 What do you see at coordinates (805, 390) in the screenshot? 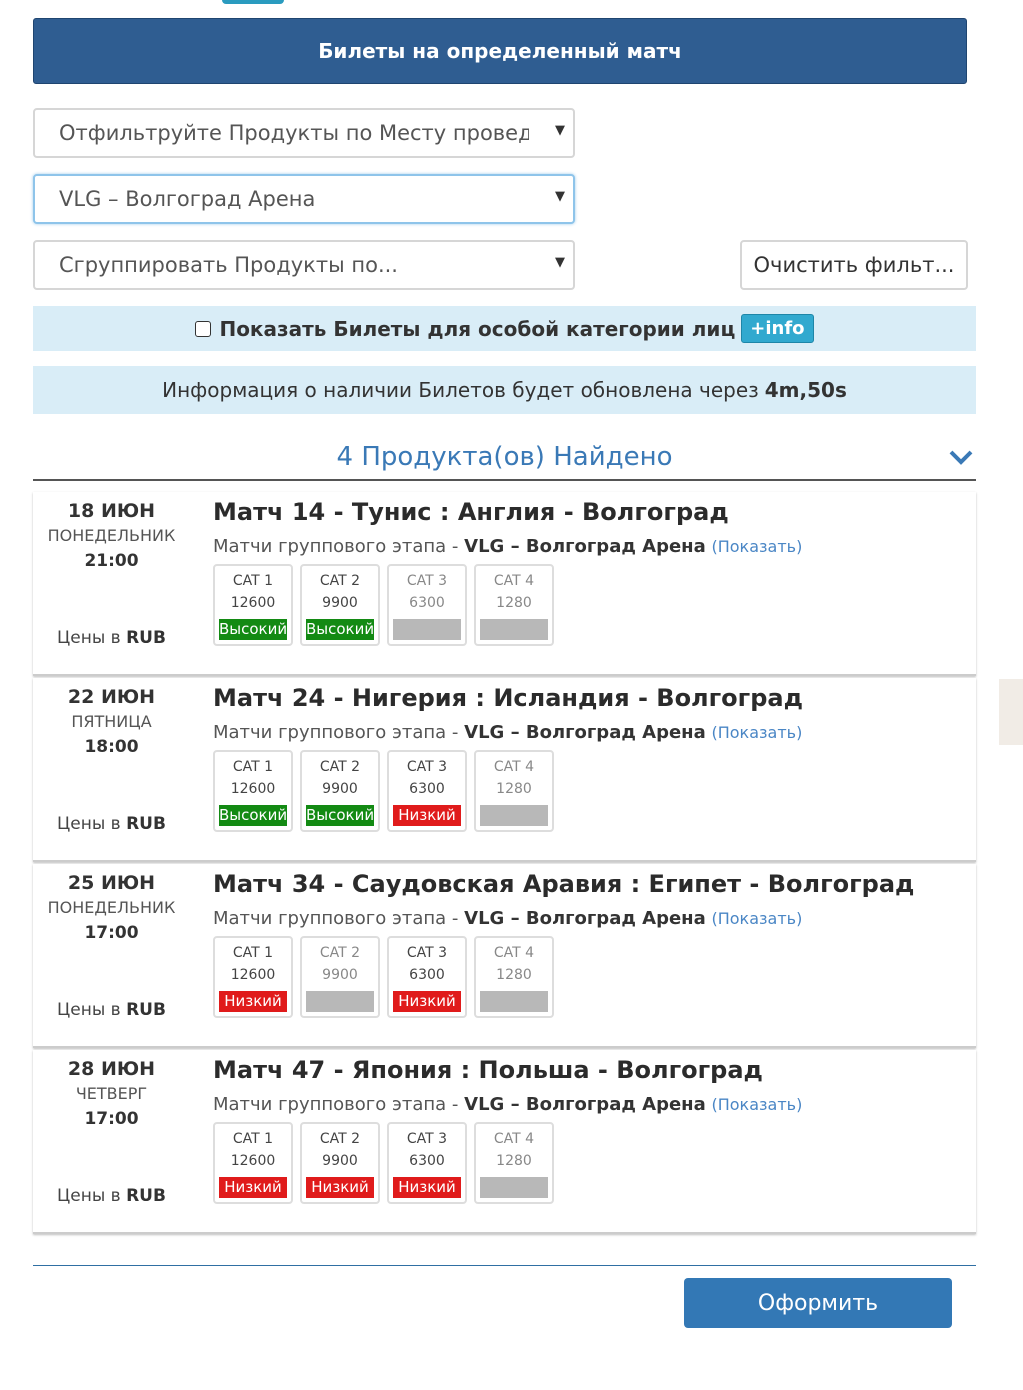
I see `refresh-timer: 4m,50s` at bounding box center [805, 390].